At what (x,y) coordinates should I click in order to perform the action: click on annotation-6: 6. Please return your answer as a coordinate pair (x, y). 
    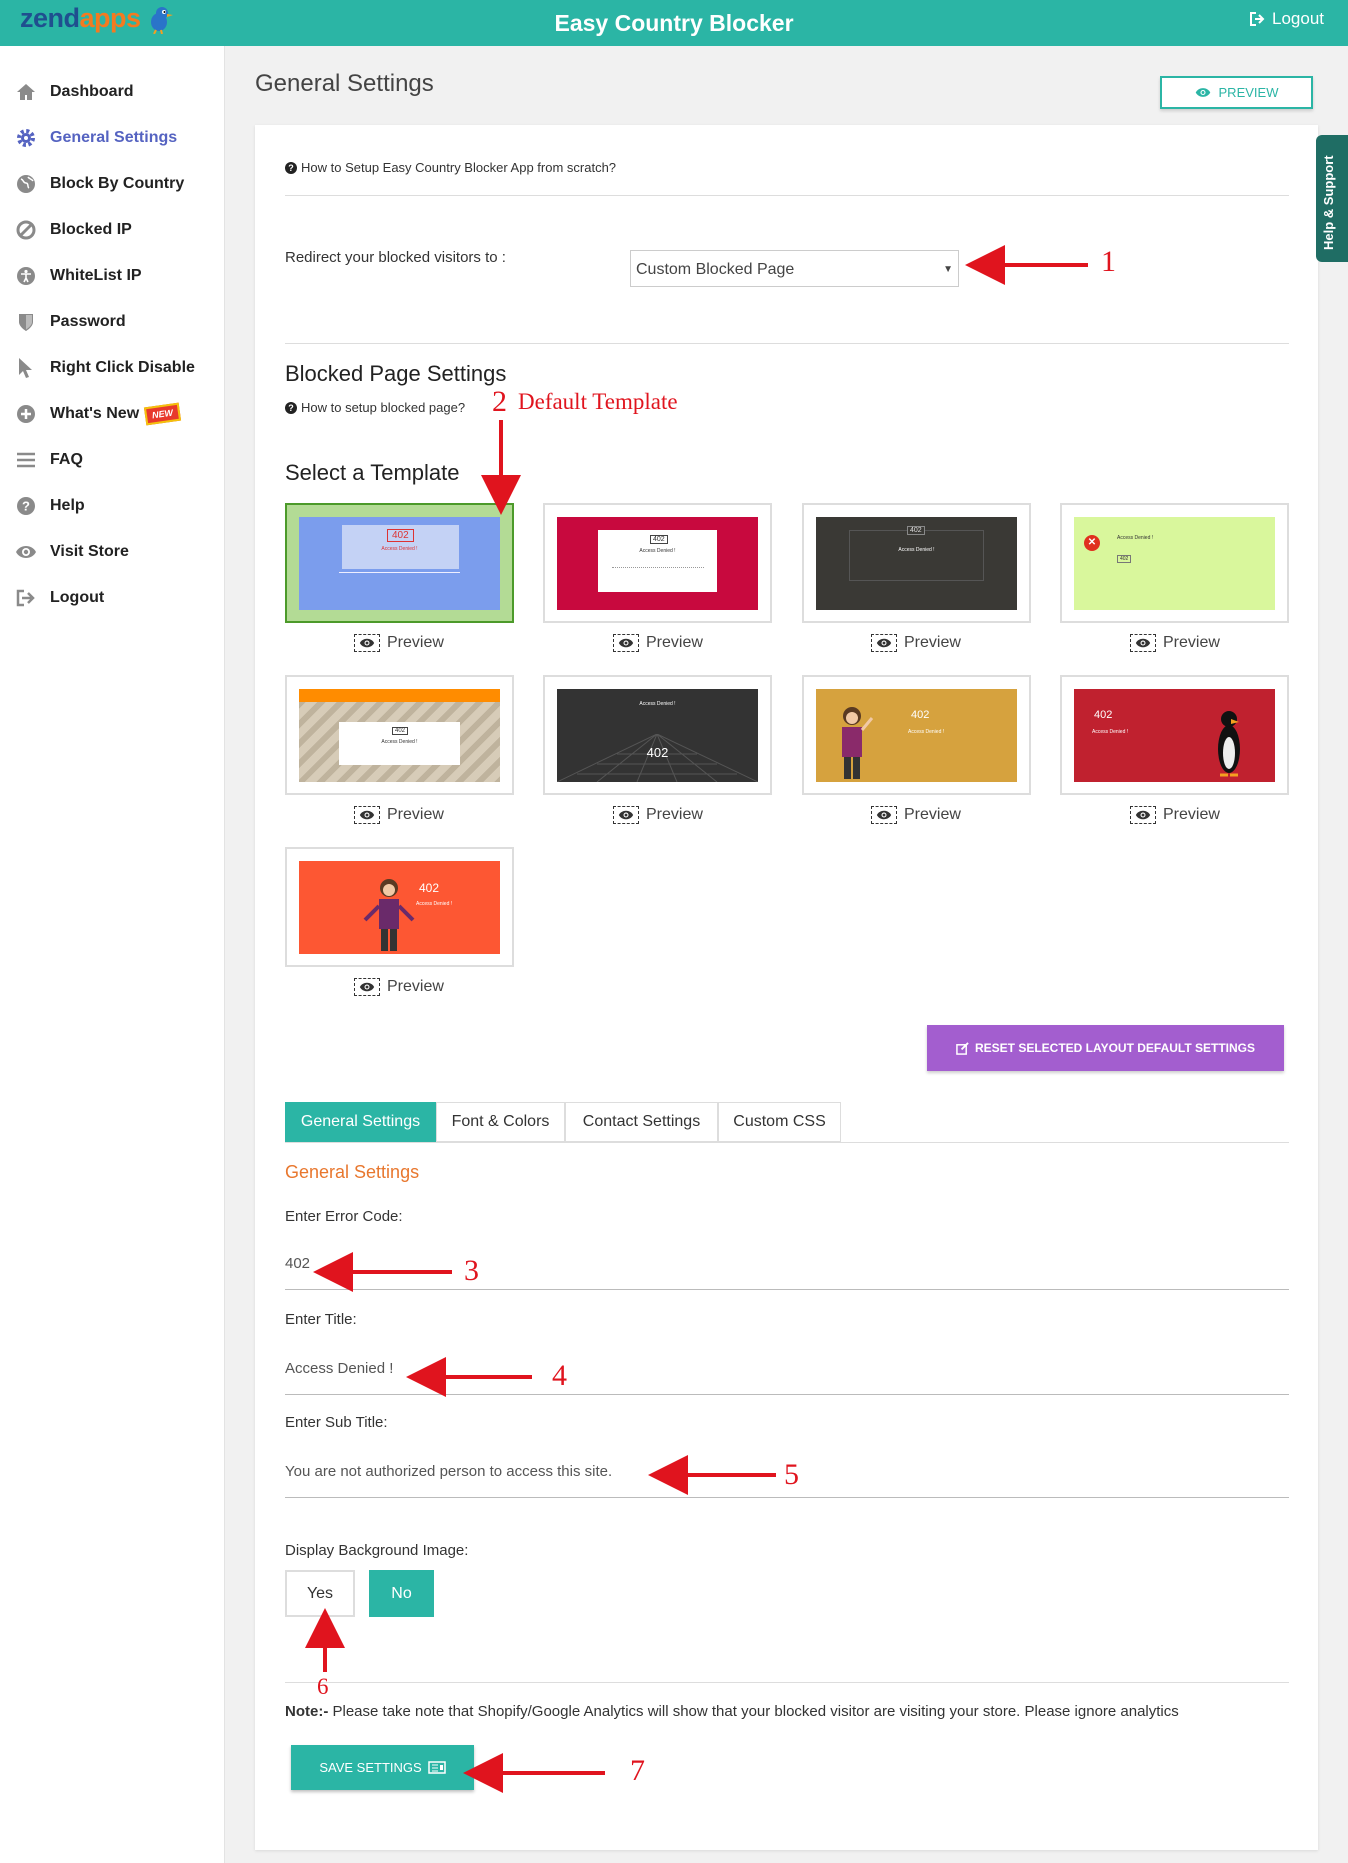
    Looking at the image, I should click on (323, 1686).